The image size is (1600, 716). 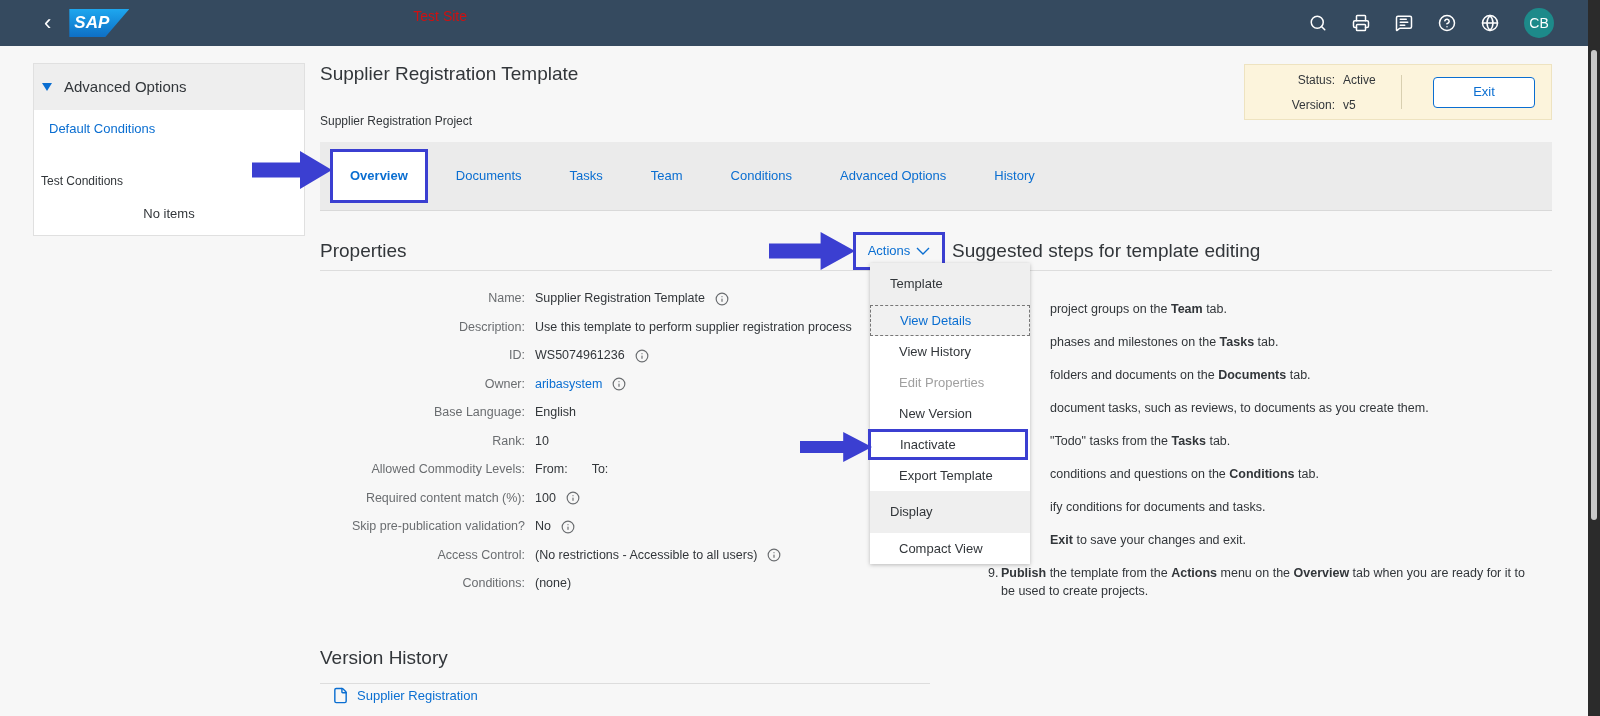 I want to click on sidebar-link: Default Conditions, so click(x=169, y=124).